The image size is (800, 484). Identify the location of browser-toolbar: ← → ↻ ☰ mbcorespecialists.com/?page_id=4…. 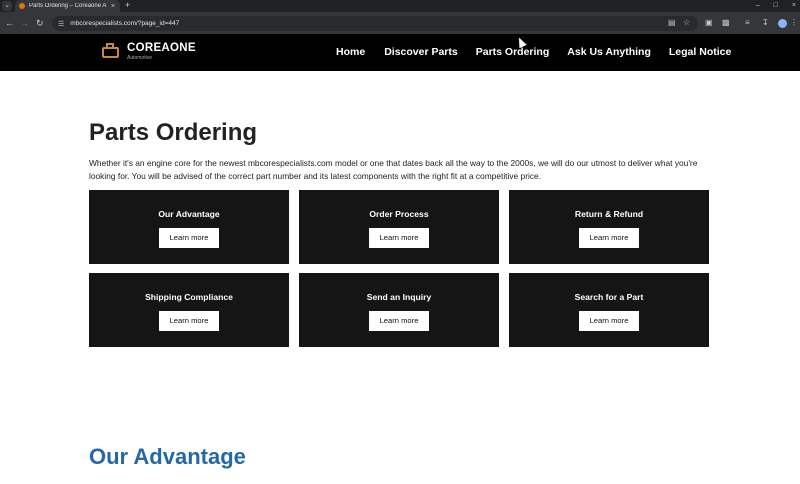
(400, 23).